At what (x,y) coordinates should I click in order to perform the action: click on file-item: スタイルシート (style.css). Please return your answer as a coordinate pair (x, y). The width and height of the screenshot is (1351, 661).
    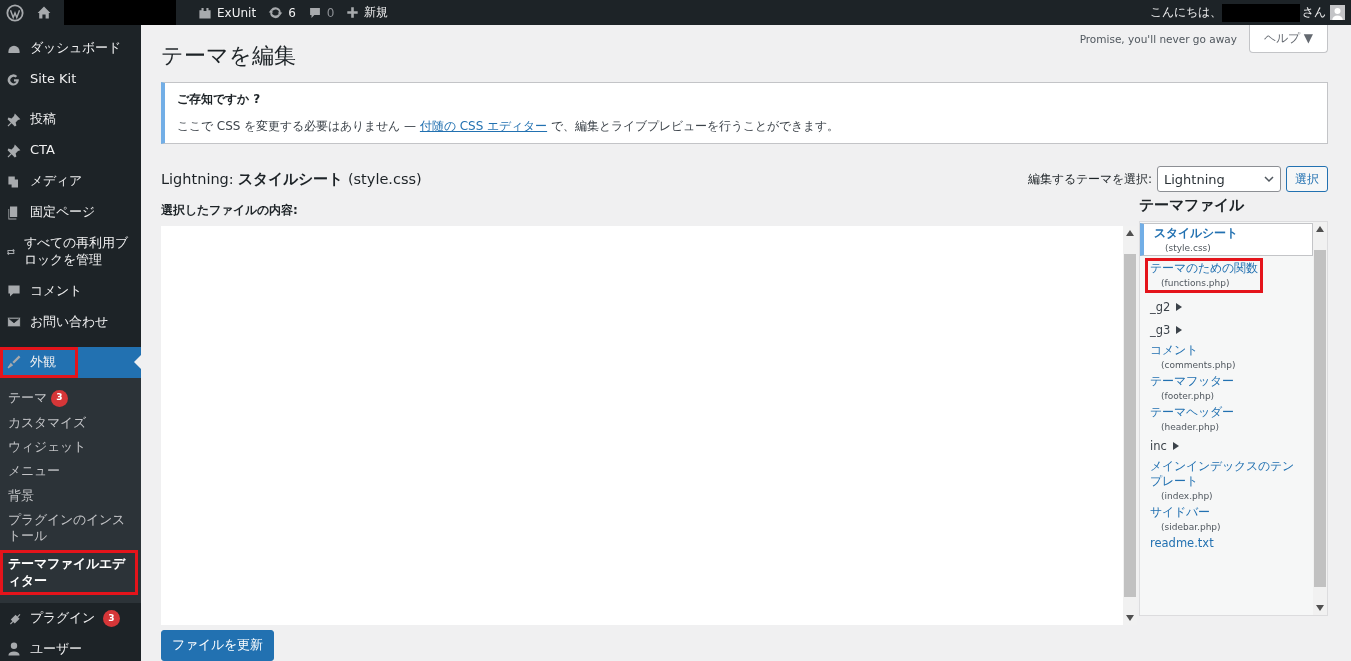
    Looking at the image, I should click on (1226, 239).